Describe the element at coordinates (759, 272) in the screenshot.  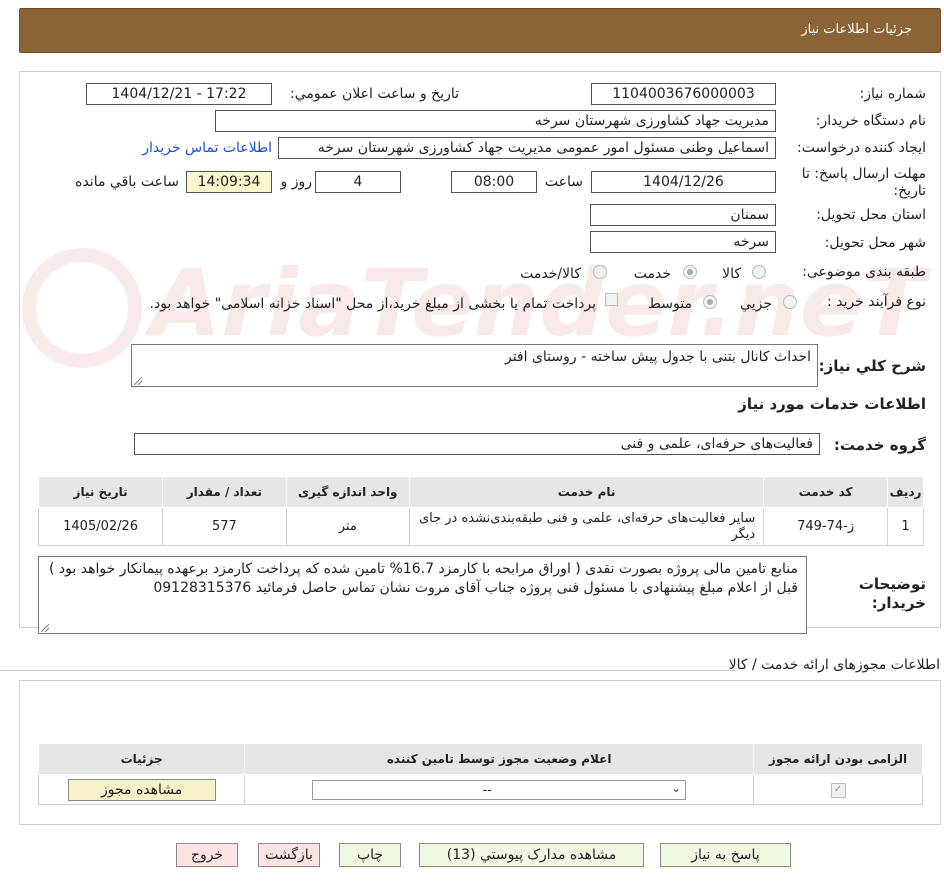
I see `category-goods-radio` at that location.